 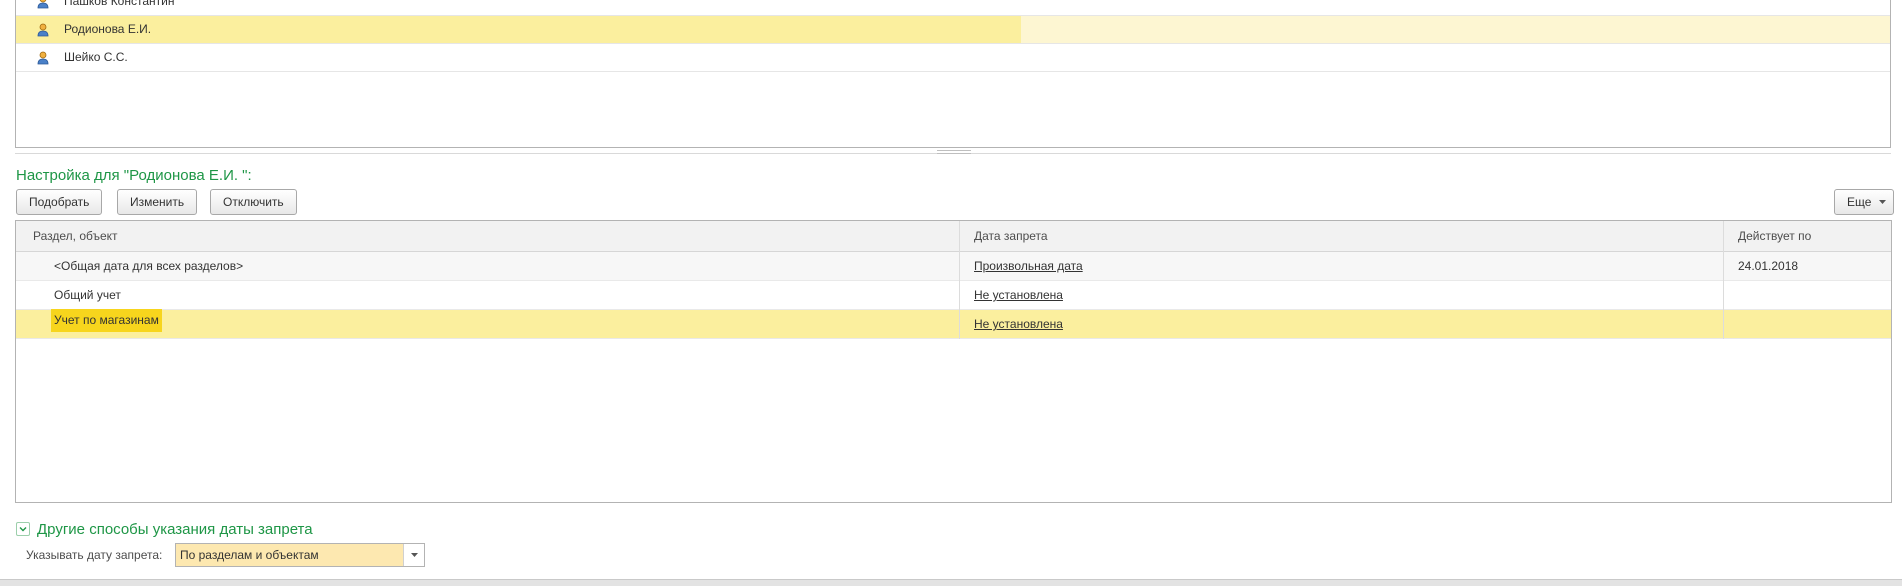 I want to click on cell-valid-until: 24.01.2018, so click(x=1768, y=266).